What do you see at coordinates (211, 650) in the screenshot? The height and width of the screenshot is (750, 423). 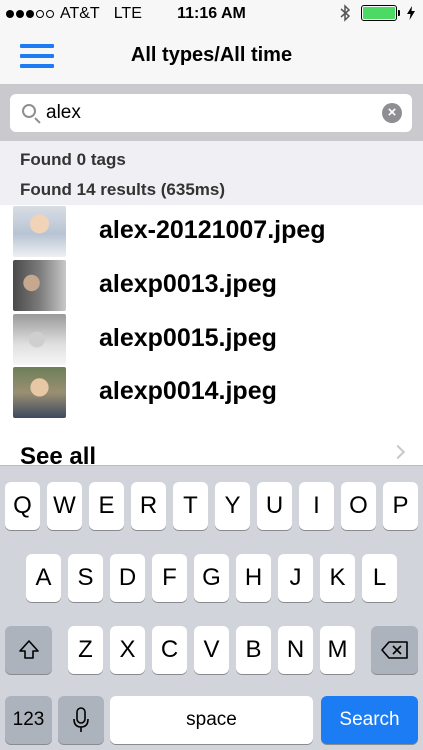 I see `key-v: V` at bounding box center [211, 650].